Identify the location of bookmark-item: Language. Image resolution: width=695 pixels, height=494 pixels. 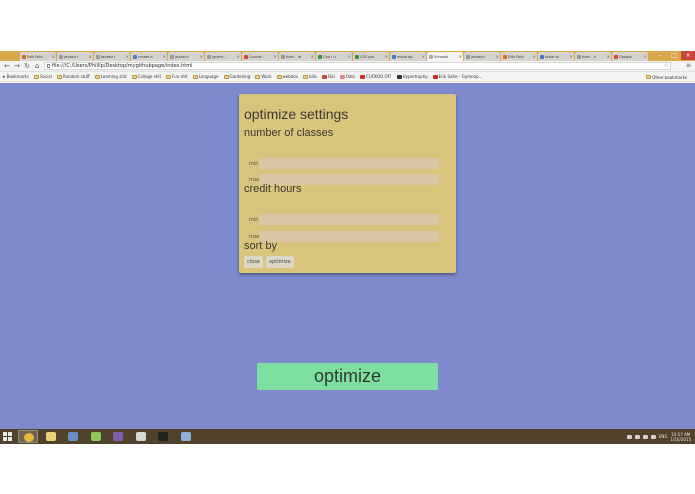
(205, 76).